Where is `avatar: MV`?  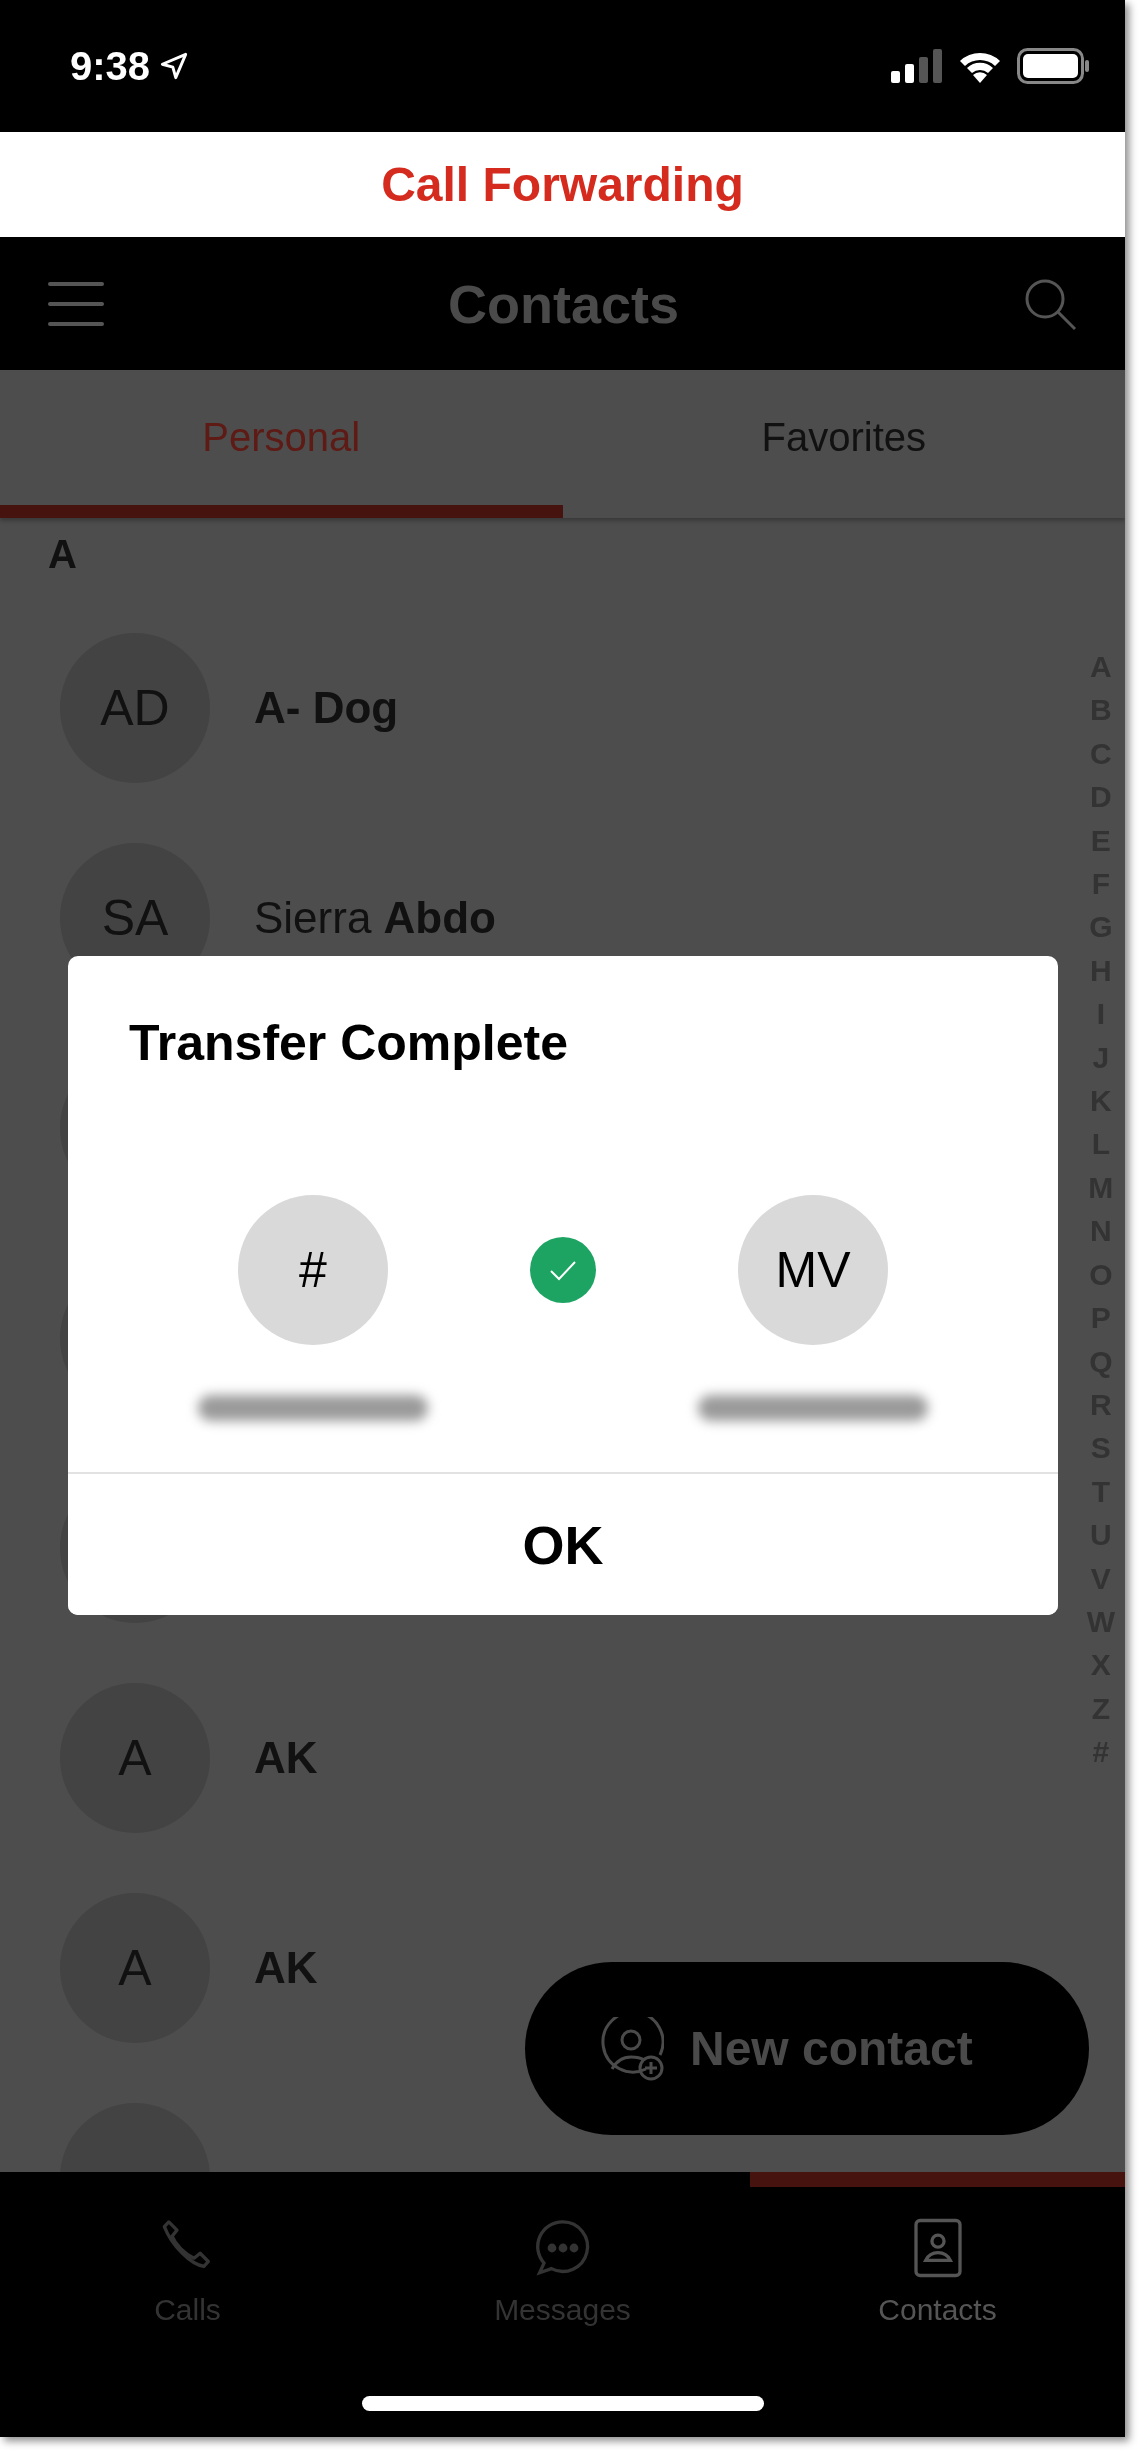
avatar: MV is located at coordinates (813, 1270).